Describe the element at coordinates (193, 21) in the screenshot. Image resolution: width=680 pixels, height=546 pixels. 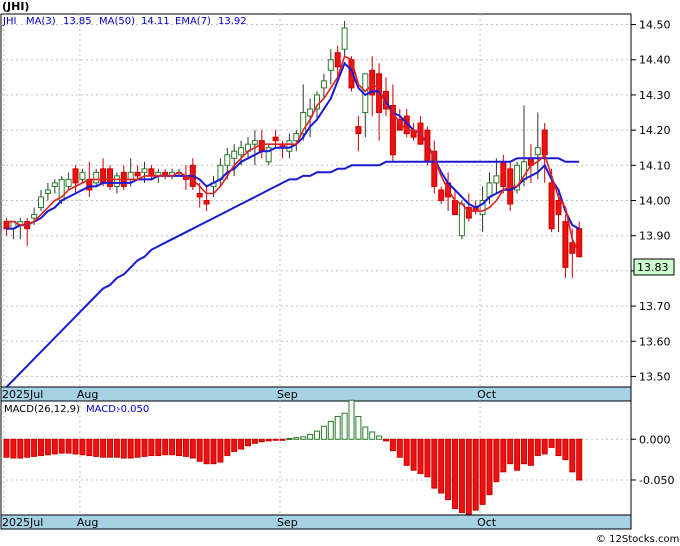
I see `legend-ema7-label: EMA(7)` at that location.